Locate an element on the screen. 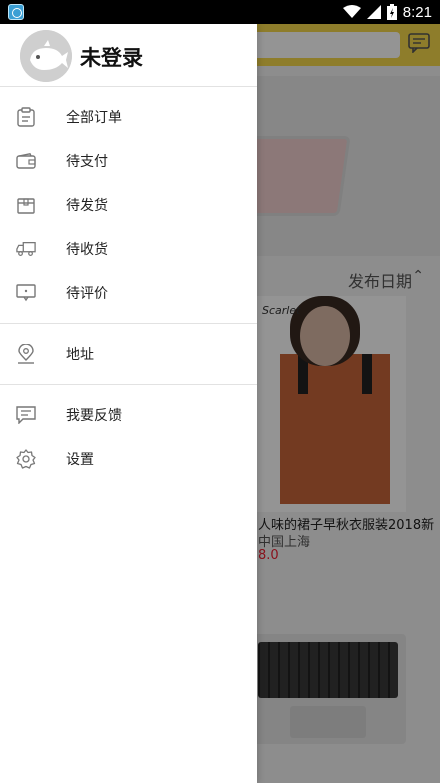 The width and height of the screenshot is (440, 783). menu-item-label: 我要反馈 is located at coordinates (94, 416).